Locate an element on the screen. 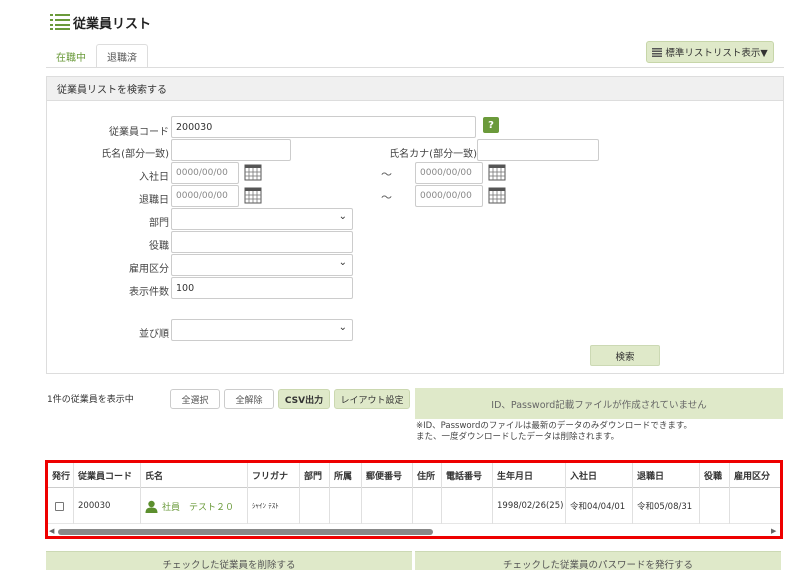 The height and width of the screenshot is (570, 800). employee-code-label: 従業員コード is located at coordinates (139, 132).